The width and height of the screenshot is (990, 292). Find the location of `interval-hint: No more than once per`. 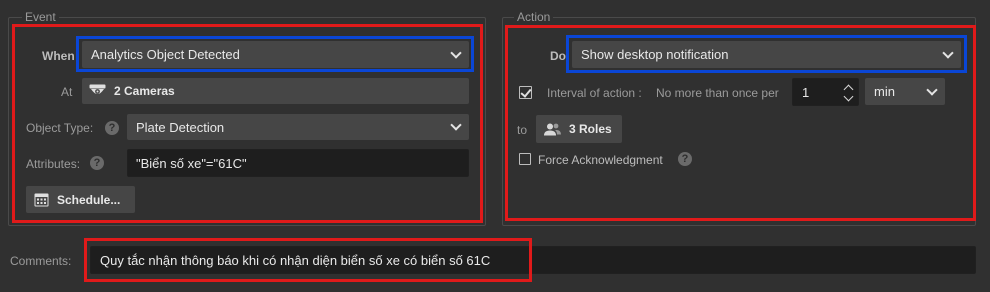

interval-hint: No more than once per is located at coordinates (717, 93).